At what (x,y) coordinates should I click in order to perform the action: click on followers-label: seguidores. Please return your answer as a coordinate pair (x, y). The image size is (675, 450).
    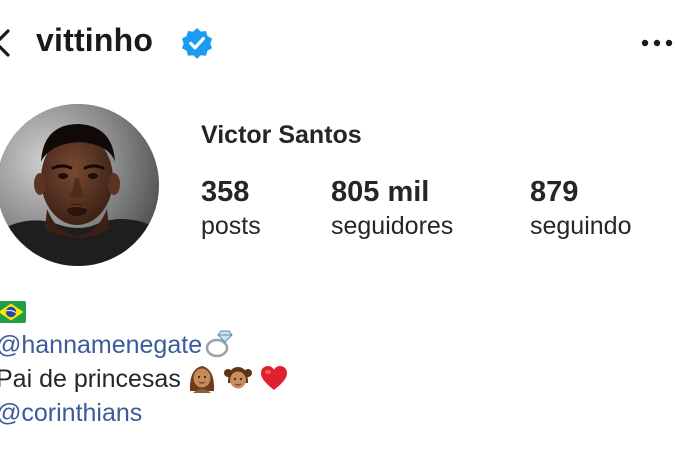
    Looking at the image, I should click on (392, 226).